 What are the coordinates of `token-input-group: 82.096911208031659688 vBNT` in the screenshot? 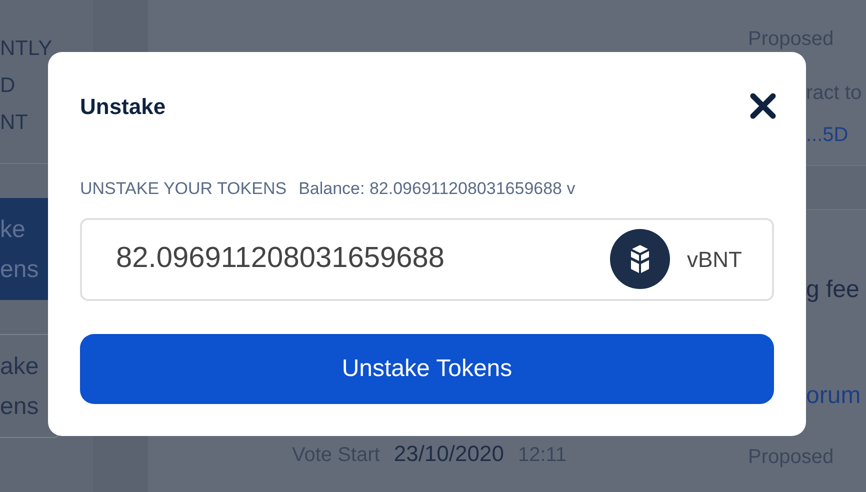 It's located at (427, 259).